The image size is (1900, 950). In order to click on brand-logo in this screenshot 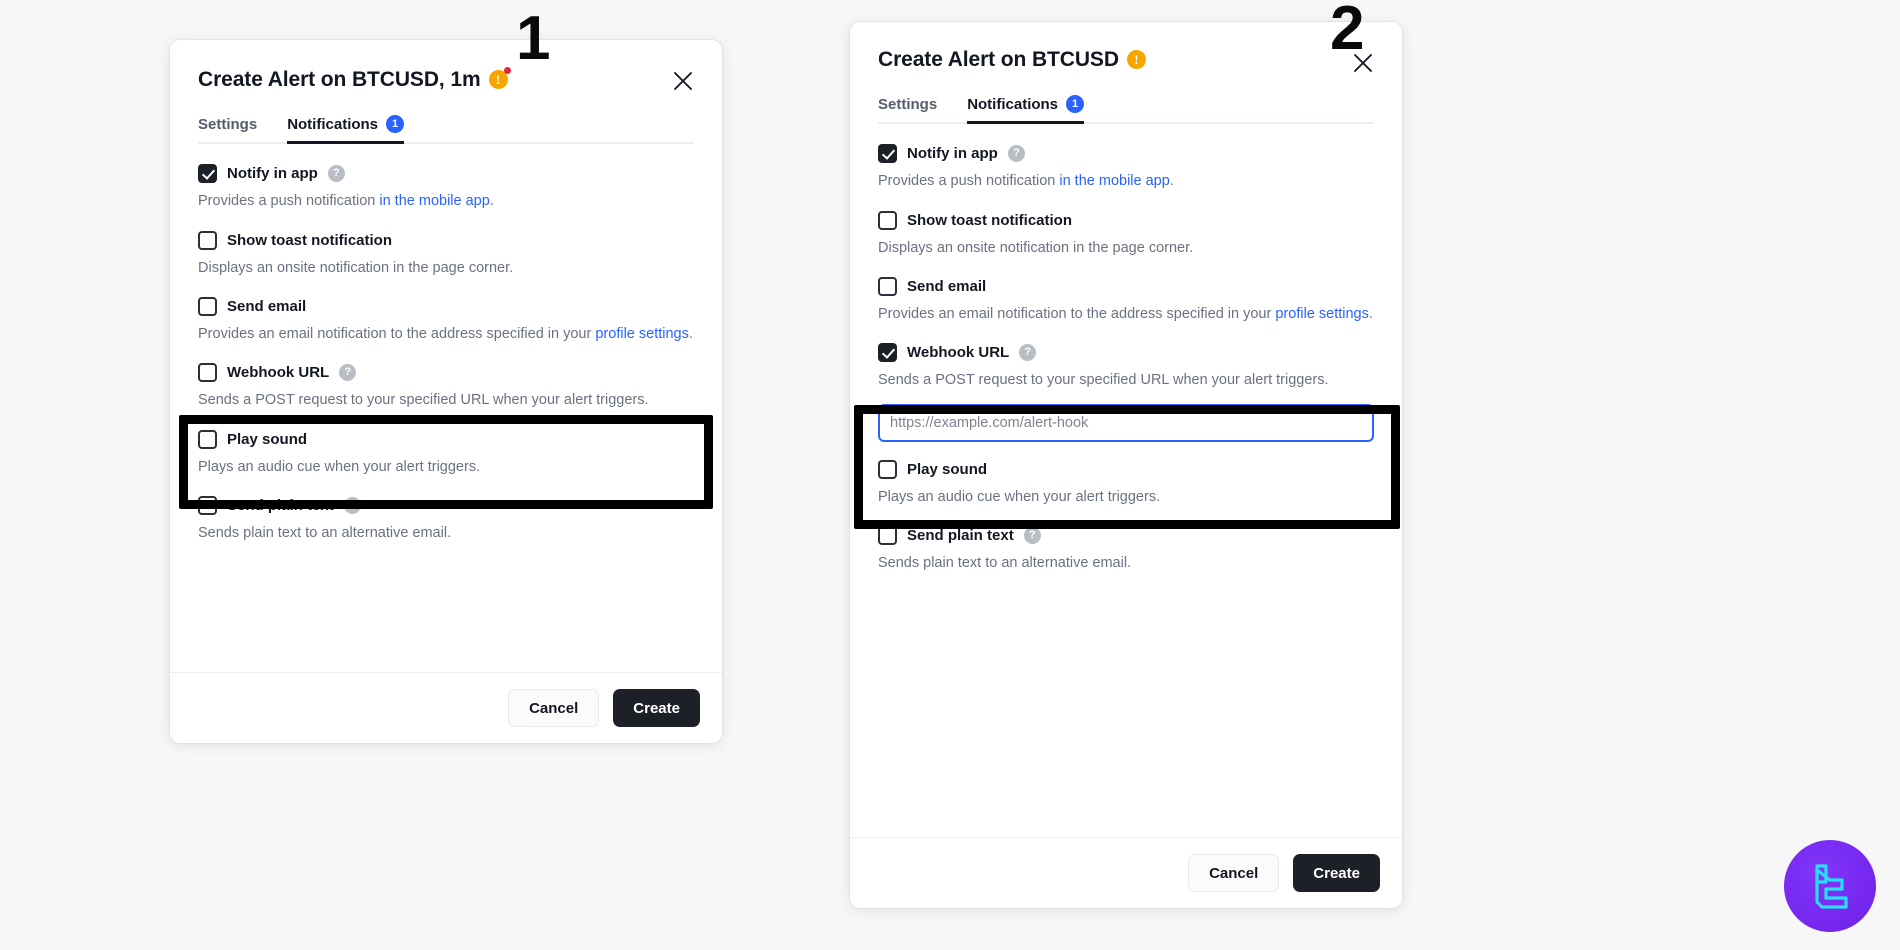, I will do `click(1830, 886)`.